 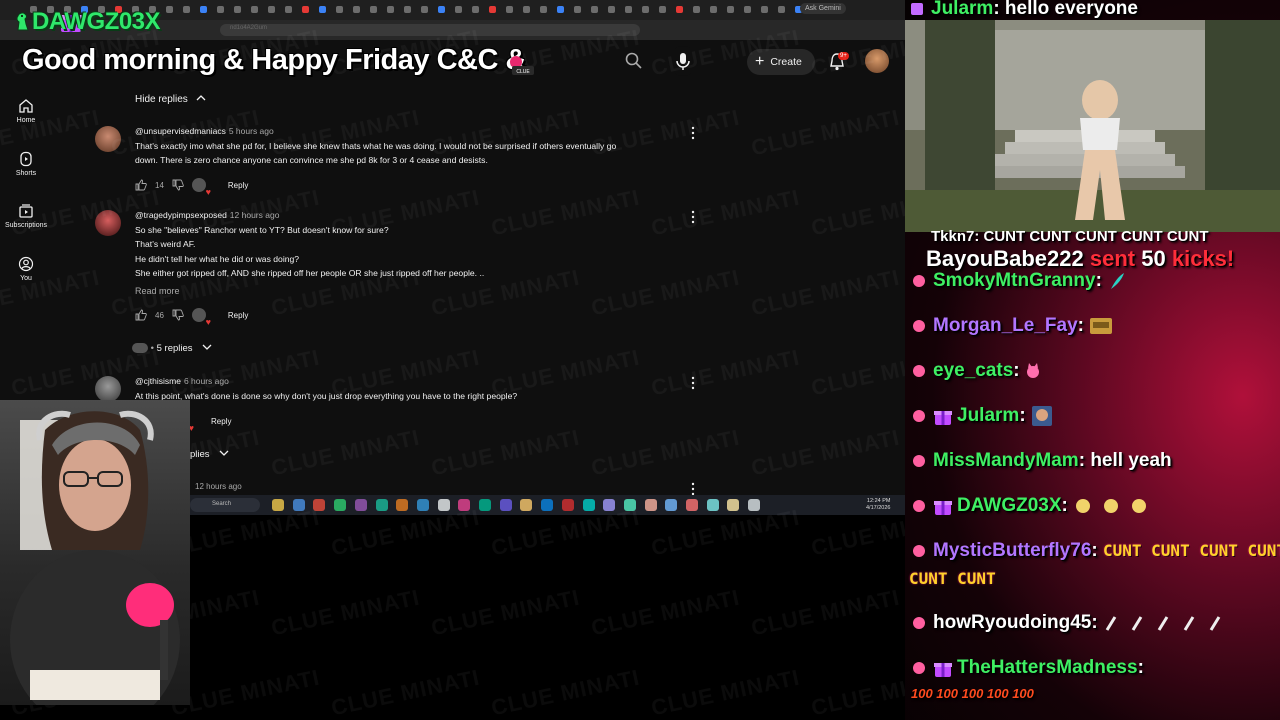 What do you see at coordinates (1047, 667) in the screenshot?
I see `chat-username: TheHattersMadness` at bounding box center [1047, 667].